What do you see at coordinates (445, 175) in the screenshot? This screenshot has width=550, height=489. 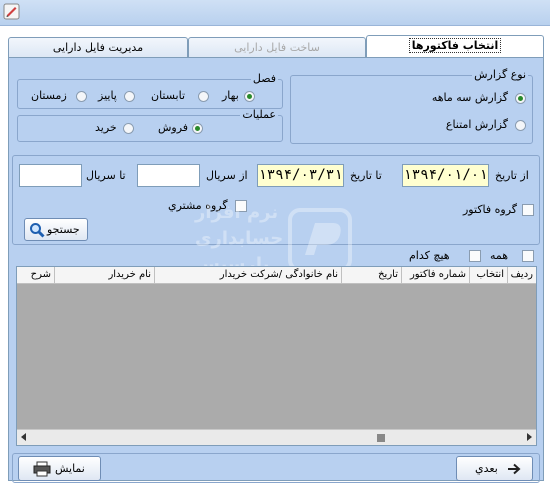 I see `from-date-input: ۱۳۹۴/۰۱/۰۱` at bounding box center [445, 175].